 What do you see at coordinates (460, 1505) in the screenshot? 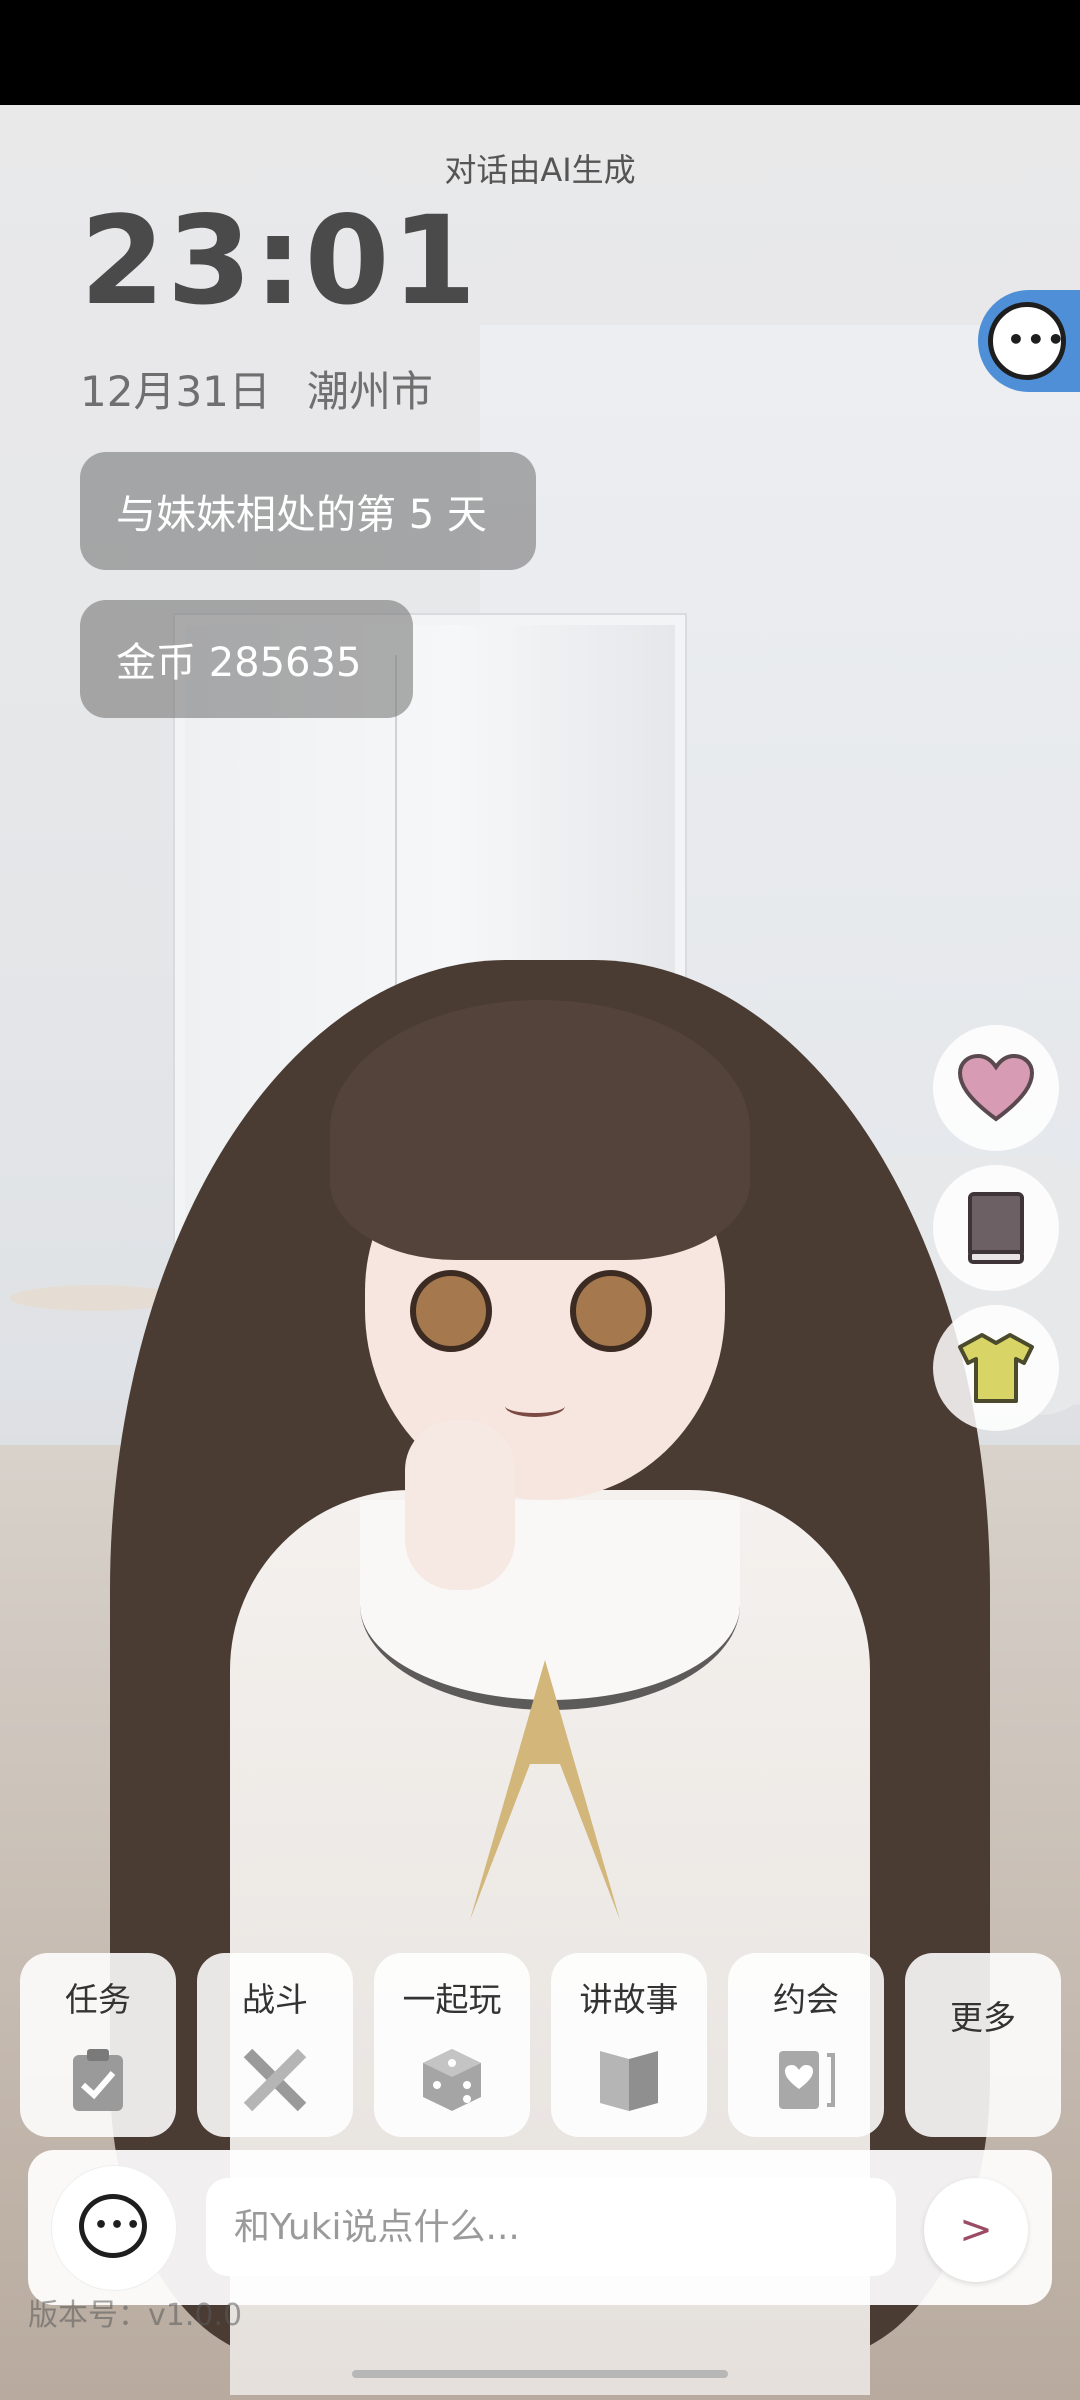
I see `character-hand` at bounding box center [460, 1505].